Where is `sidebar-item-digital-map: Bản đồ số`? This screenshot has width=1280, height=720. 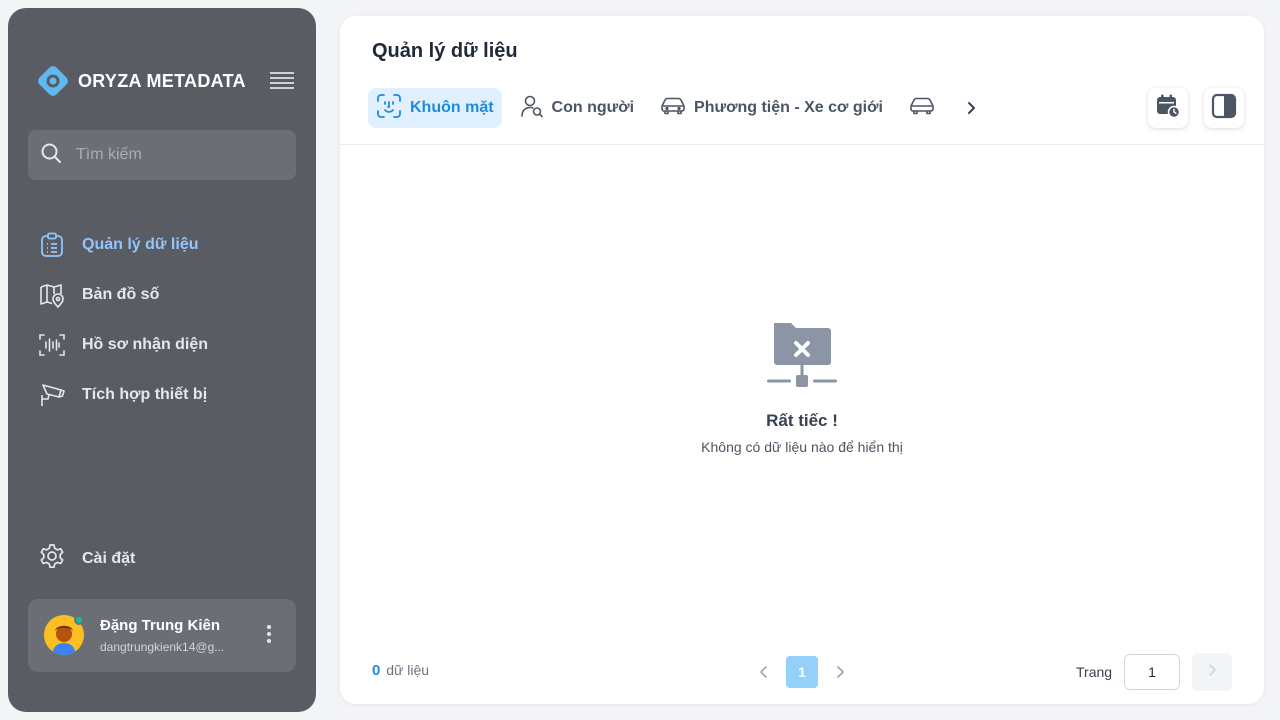
sidebar-item-digital-map: Bản đồ số is located at coordinates (168, 295).